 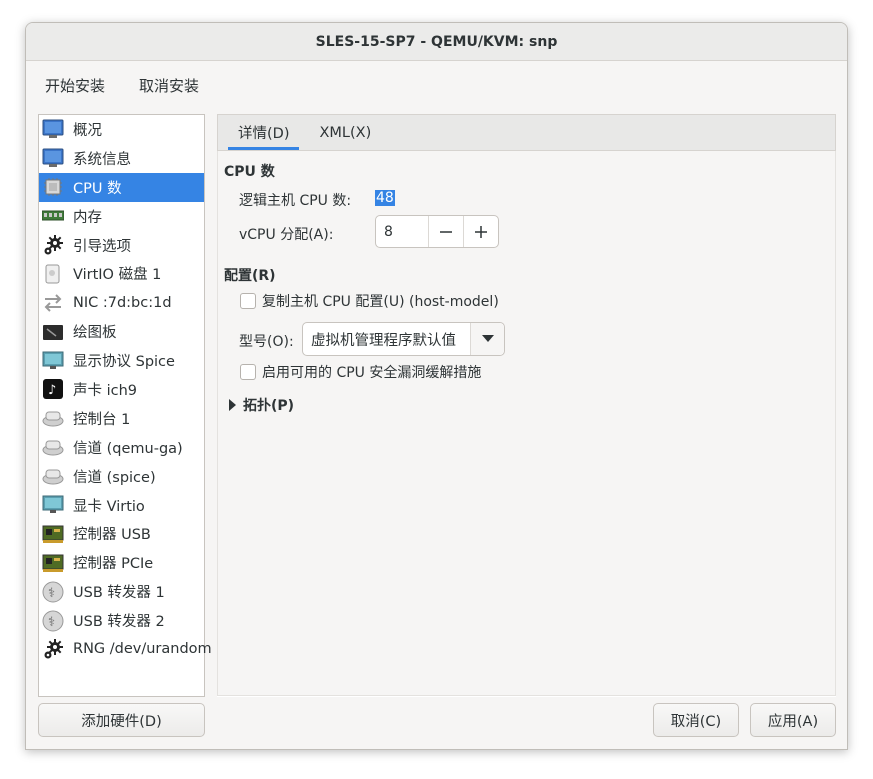 I want to click on sidebar-item: 概况, so click(x=121, y=129).